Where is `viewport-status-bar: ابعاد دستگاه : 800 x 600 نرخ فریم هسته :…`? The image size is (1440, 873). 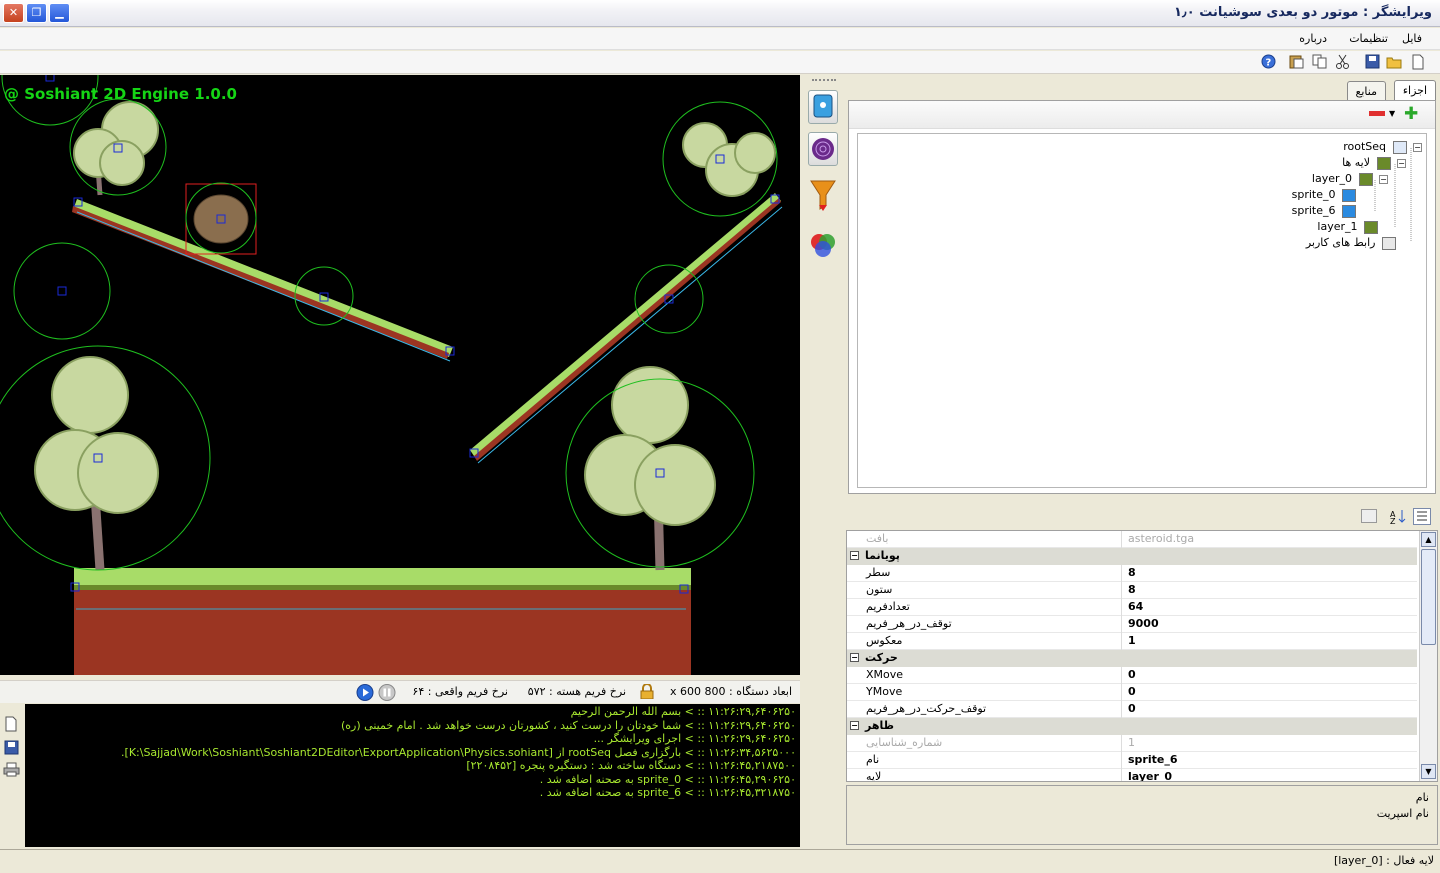
viewport-status-bar: ابعاد دستگاه : 800 x 600 نرخ فریم هسته :… is located at coordinates (400, 691).